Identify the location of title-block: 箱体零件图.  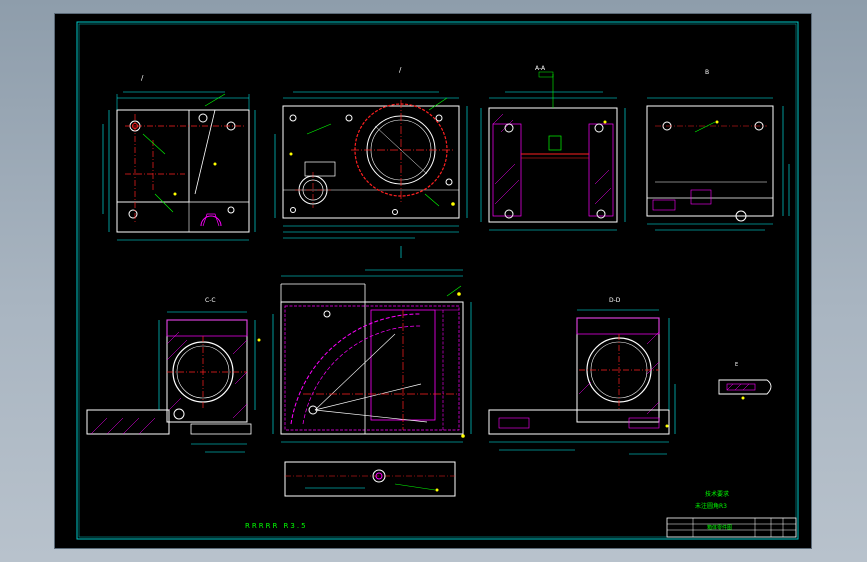
(731, 527).